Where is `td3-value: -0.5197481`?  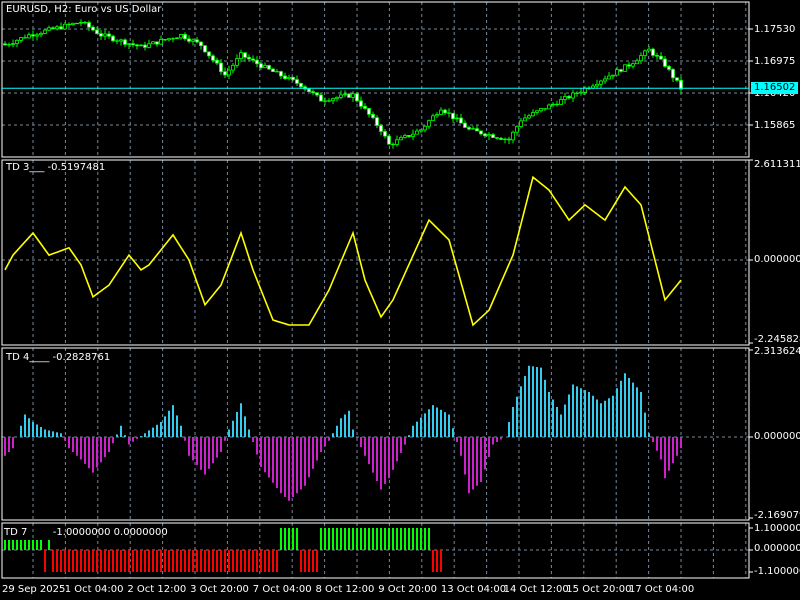 td3-value: -0.5197481 is located at coordinates (76, 167).